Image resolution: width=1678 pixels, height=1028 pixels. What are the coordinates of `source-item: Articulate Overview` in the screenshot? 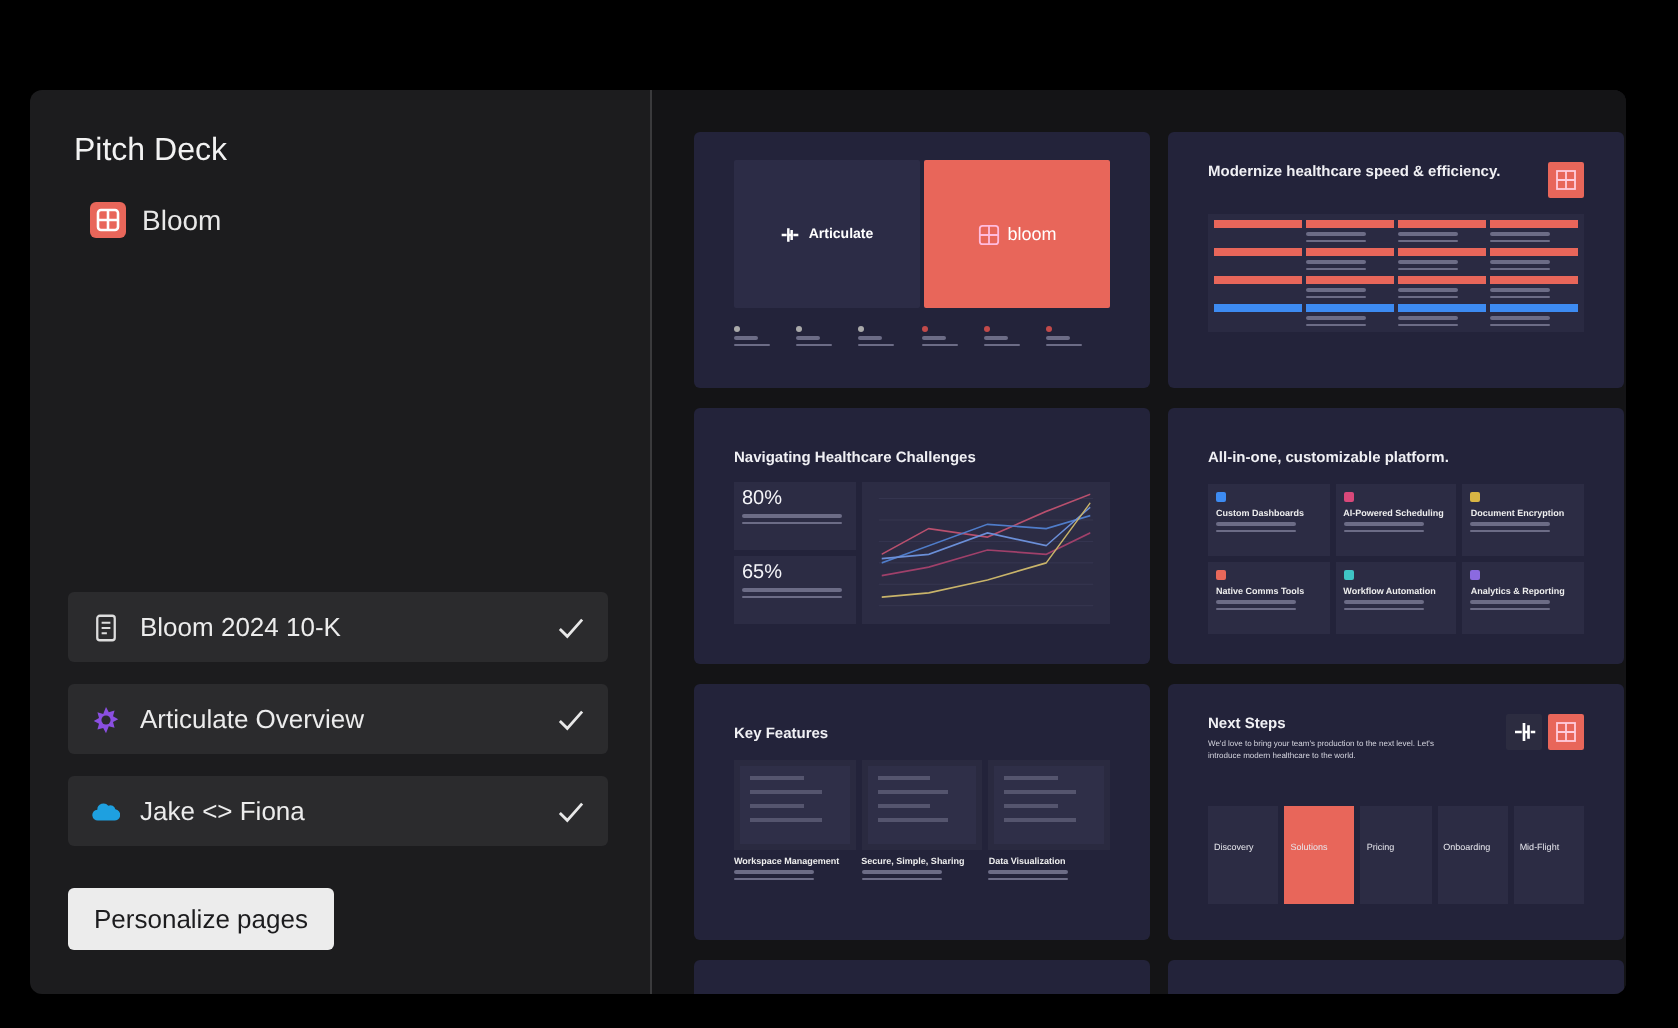 It's located at (338, 719).